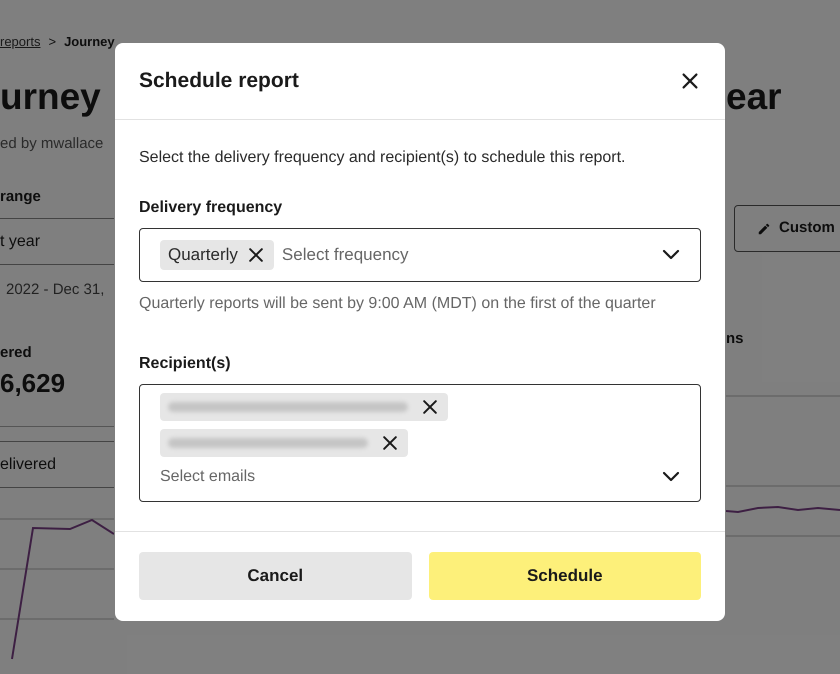 Image resolution: width=840 pixels, height=674 pixels. Describe the element at coordinates (185, 364) in the screenshot. I see `recipients-label: Recipient(s)` at that location.